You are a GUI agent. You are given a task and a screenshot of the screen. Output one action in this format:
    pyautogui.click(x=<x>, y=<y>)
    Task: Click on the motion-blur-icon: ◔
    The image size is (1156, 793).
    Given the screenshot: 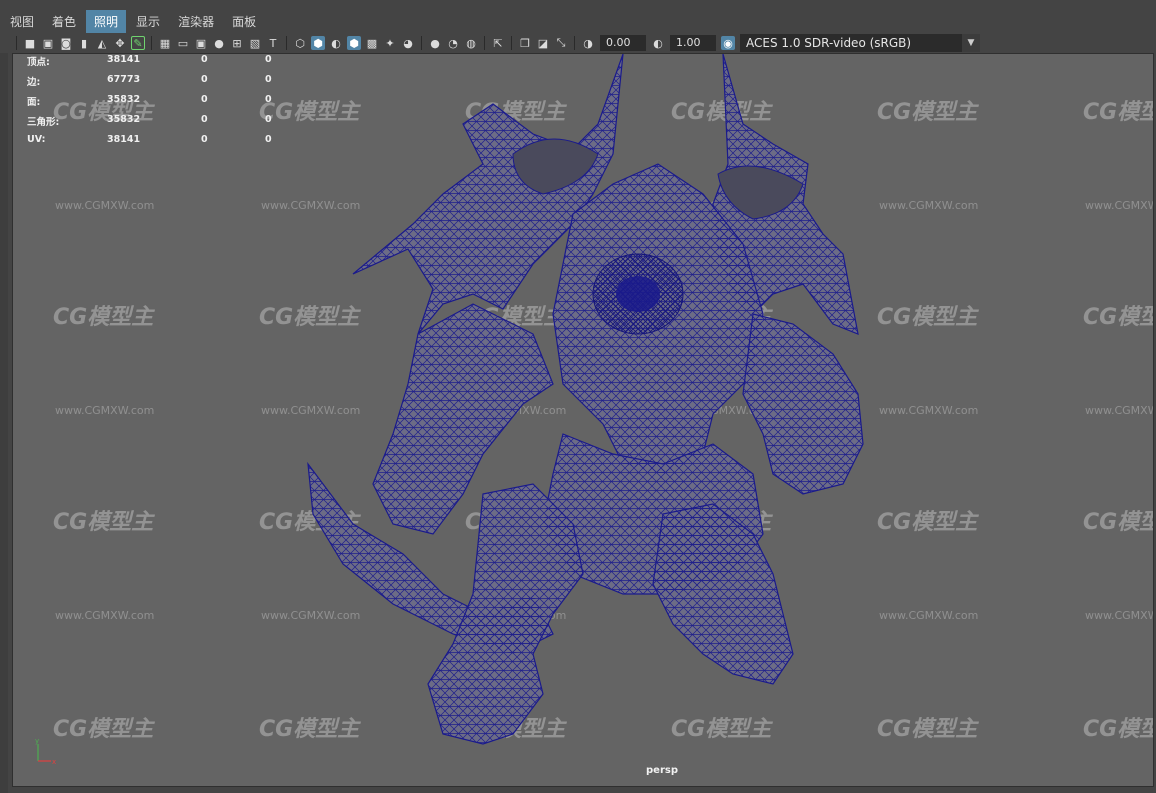 What is the action you would take?
    pyautogui.click(x=453, y=43)
    